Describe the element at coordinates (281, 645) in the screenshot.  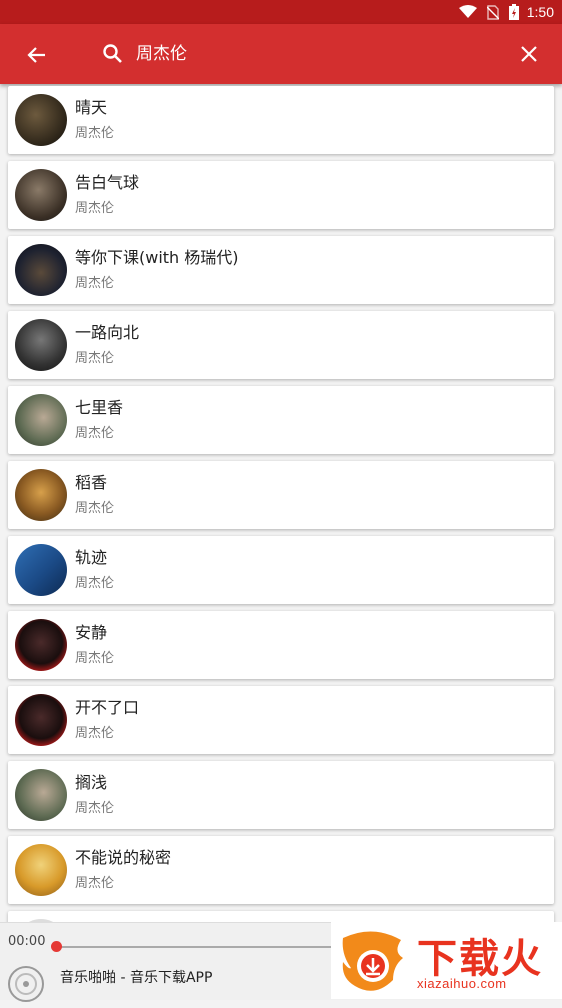
I see `song-item: 安静 周杰伦` at that location.